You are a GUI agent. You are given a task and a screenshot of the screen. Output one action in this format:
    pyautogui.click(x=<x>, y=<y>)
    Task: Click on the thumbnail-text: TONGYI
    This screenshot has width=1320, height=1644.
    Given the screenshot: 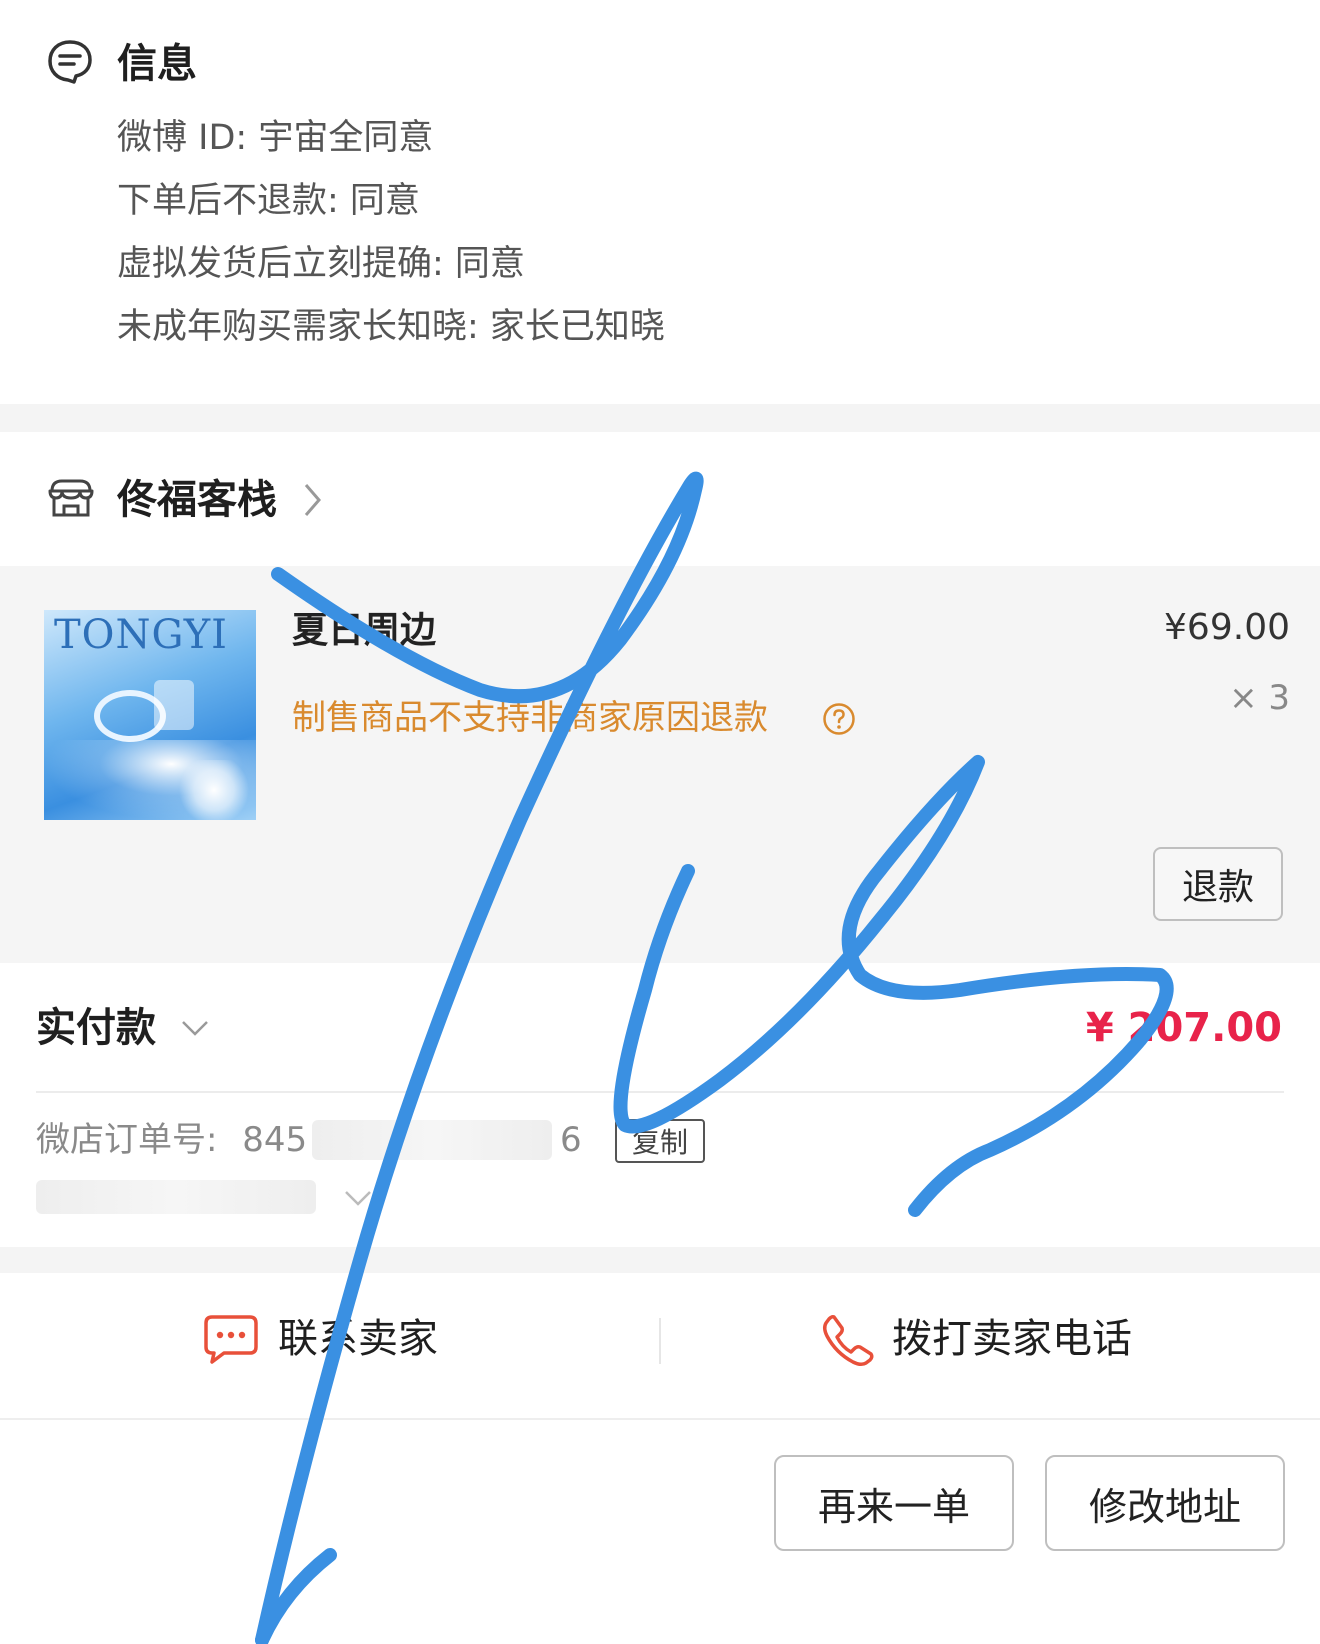 What is the action you would take?
    pyautogui.click(x=141, y=635)
    